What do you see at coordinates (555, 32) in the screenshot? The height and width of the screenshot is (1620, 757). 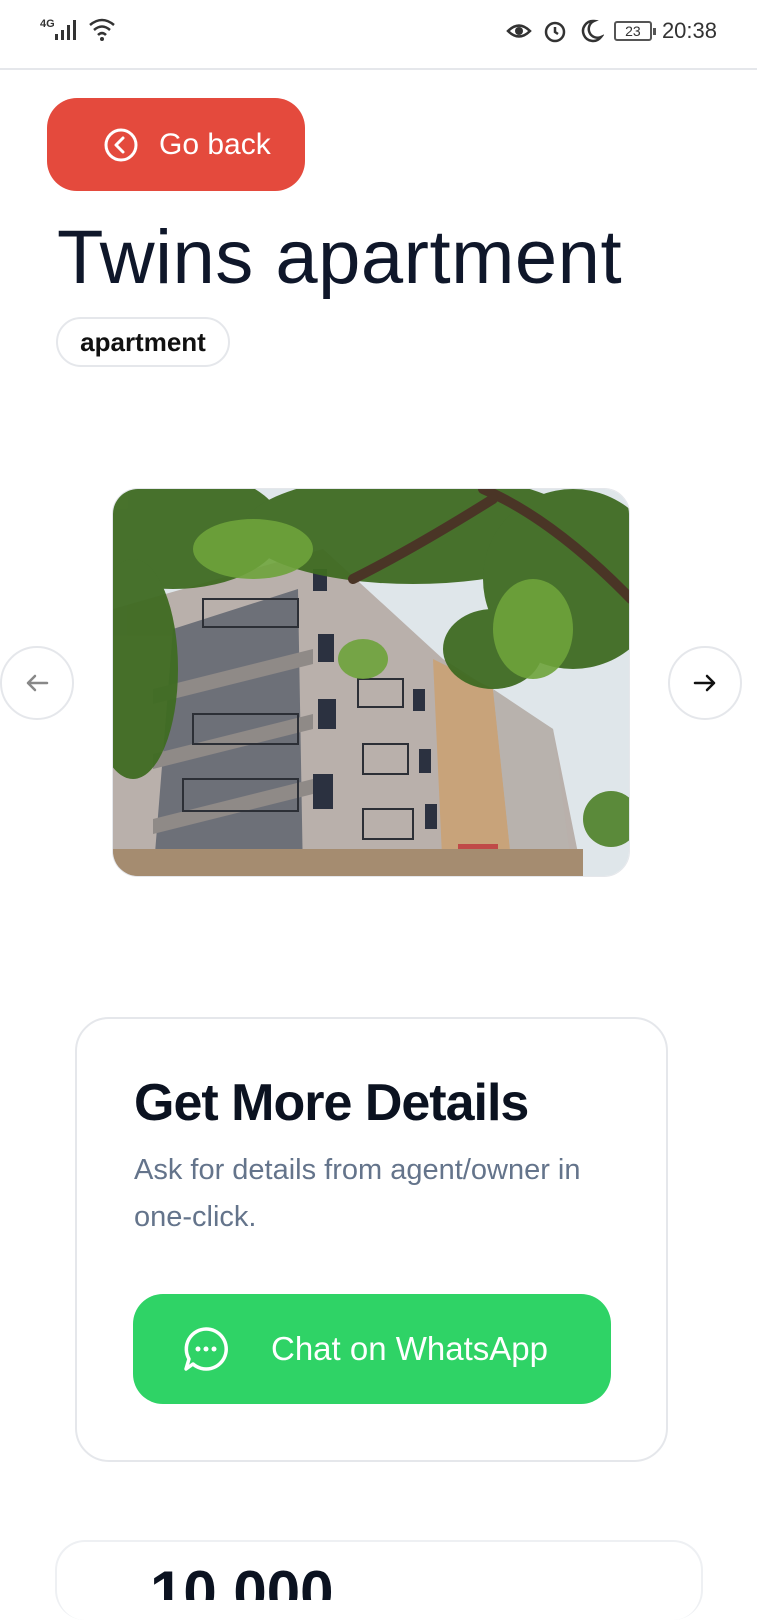 I see `alarm-icon` at bounding box center [555, 32].